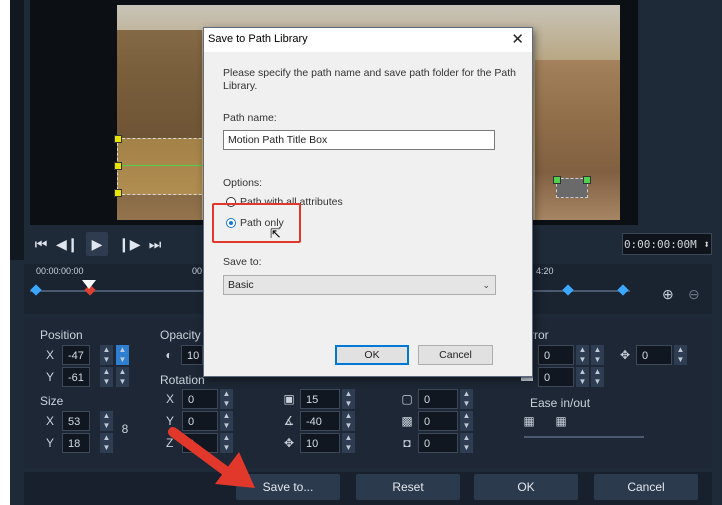 The image size is (722, 505). Describe the element at coordinates (517, 39) in the screenshot. I see `close-icon: ✕` at that location.